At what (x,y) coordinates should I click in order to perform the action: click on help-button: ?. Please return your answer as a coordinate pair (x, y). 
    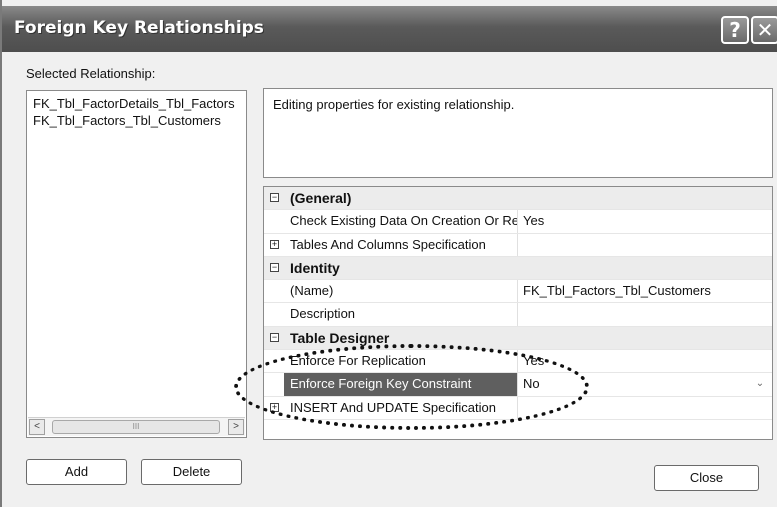
    Looking at the image, I should click on (735, 30).